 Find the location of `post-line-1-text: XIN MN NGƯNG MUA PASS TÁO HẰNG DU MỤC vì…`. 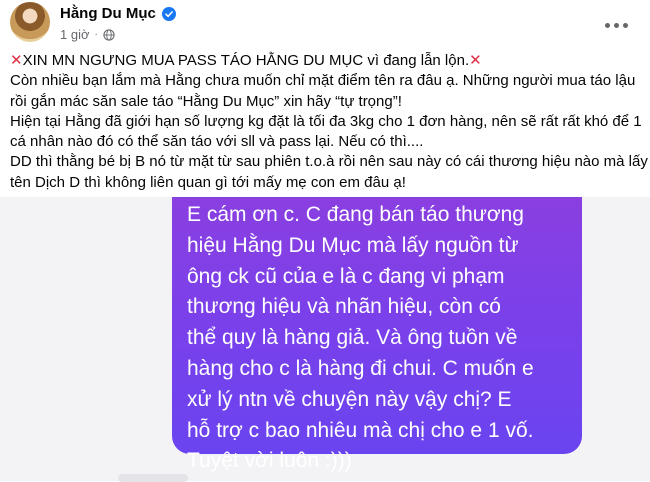

post-line-1-text: XIN MN NGƯNG MUA PASS TÁO HẰNG DU MỤC vì… is located at coordinates (246, 60).